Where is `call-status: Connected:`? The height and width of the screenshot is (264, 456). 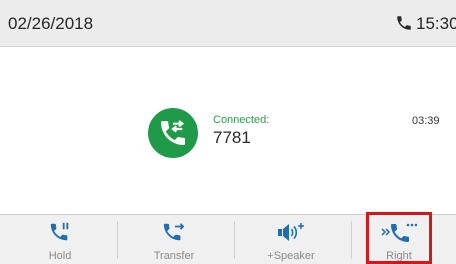
call-status: Connected: is located at coordinates (241, 120).